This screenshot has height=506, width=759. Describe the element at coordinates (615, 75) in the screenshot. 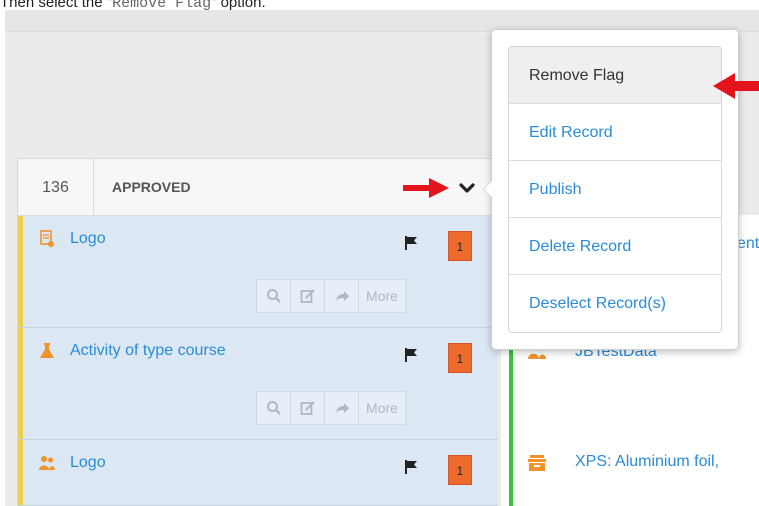

I see `menu-item-remove-flag: Remove Flag` at that location.